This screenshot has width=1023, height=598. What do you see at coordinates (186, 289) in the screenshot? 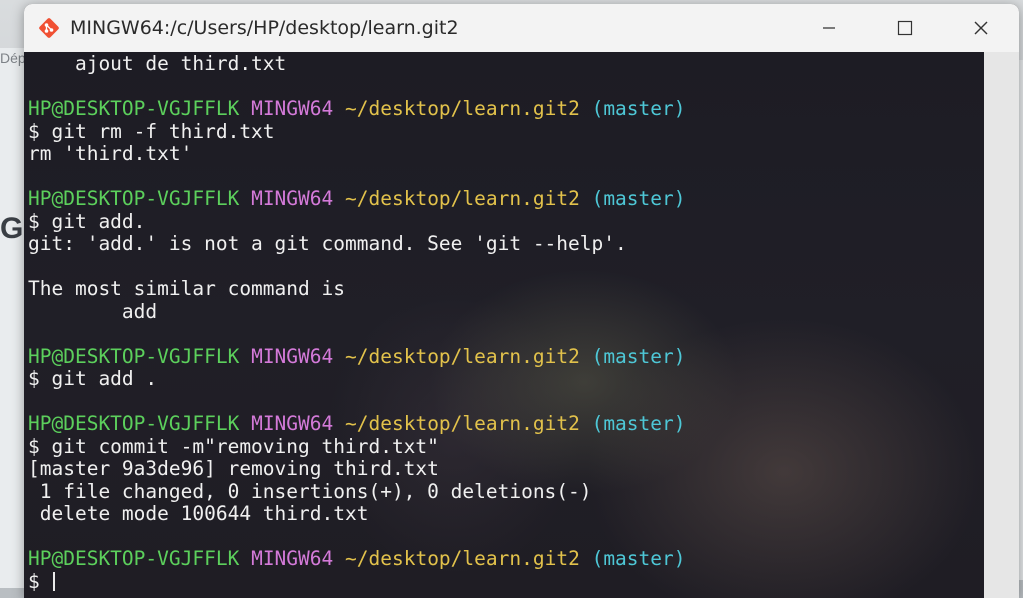
I see `terminal-text-line: The most similar command is` at bounding box center [186, 289].